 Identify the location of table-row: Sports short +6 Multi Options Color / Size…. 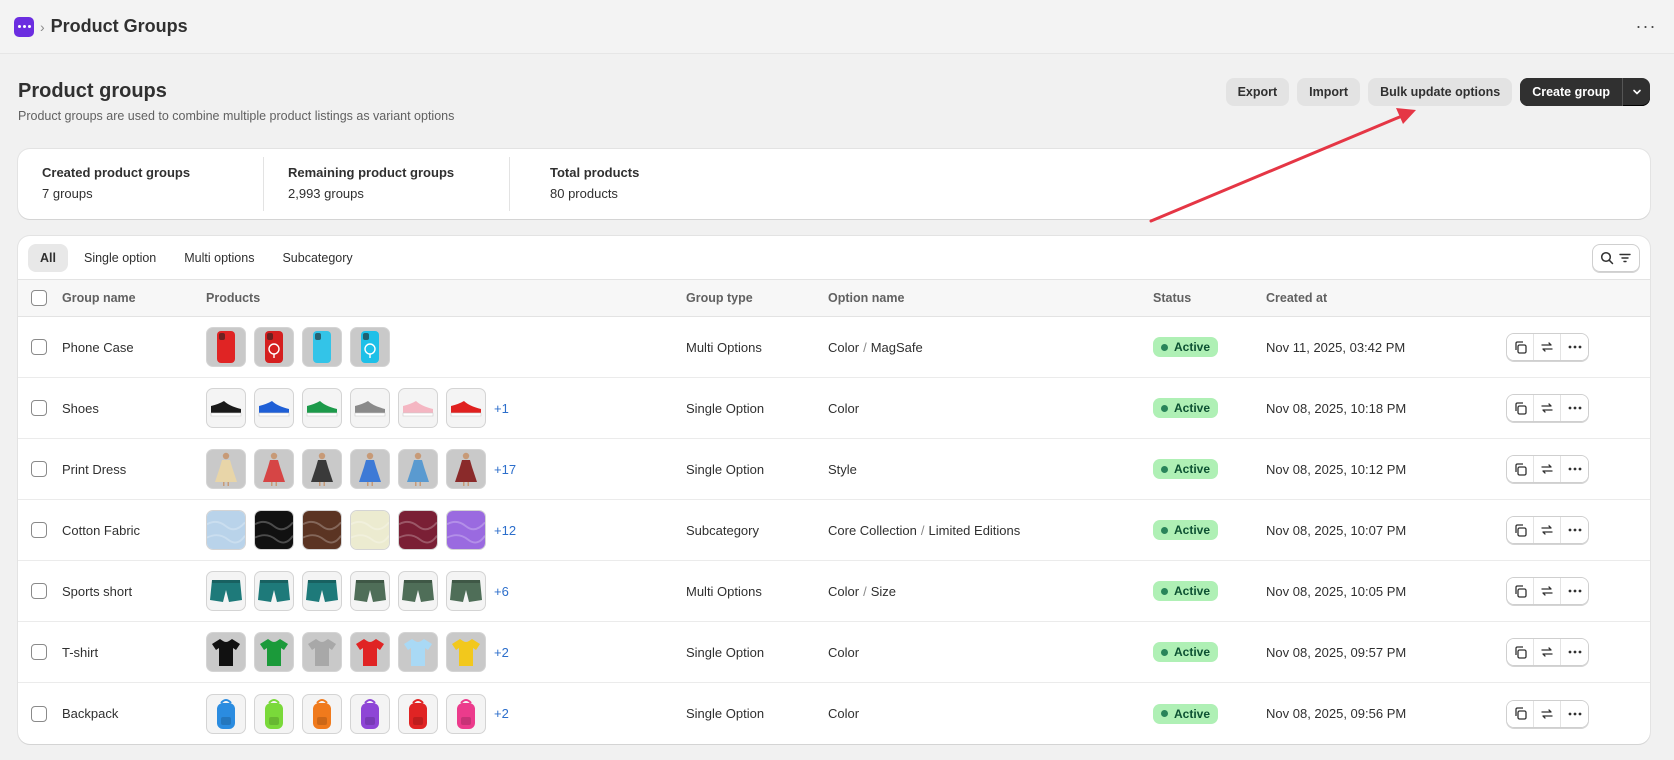
(834, 591).